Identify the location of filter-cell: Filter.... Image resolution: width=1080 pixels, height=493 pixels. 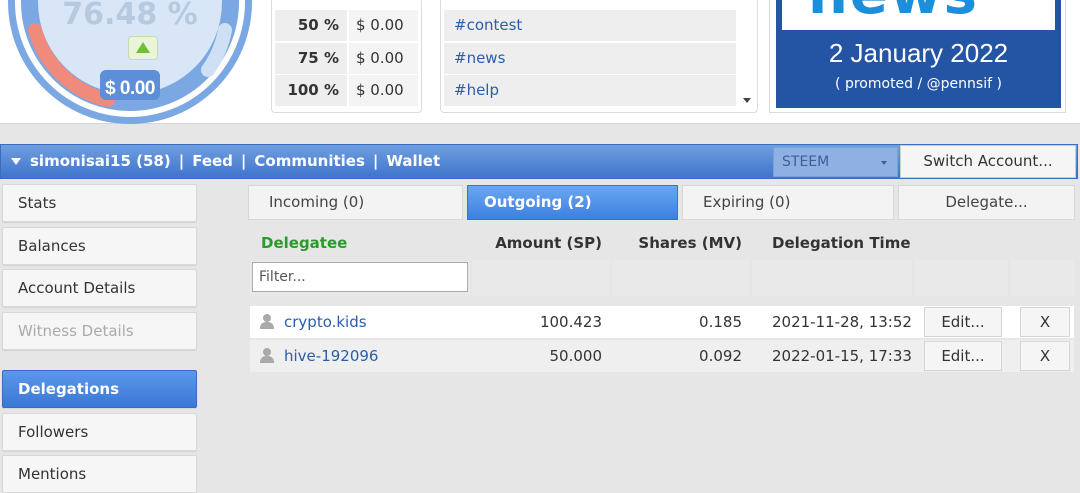
(360, 278).